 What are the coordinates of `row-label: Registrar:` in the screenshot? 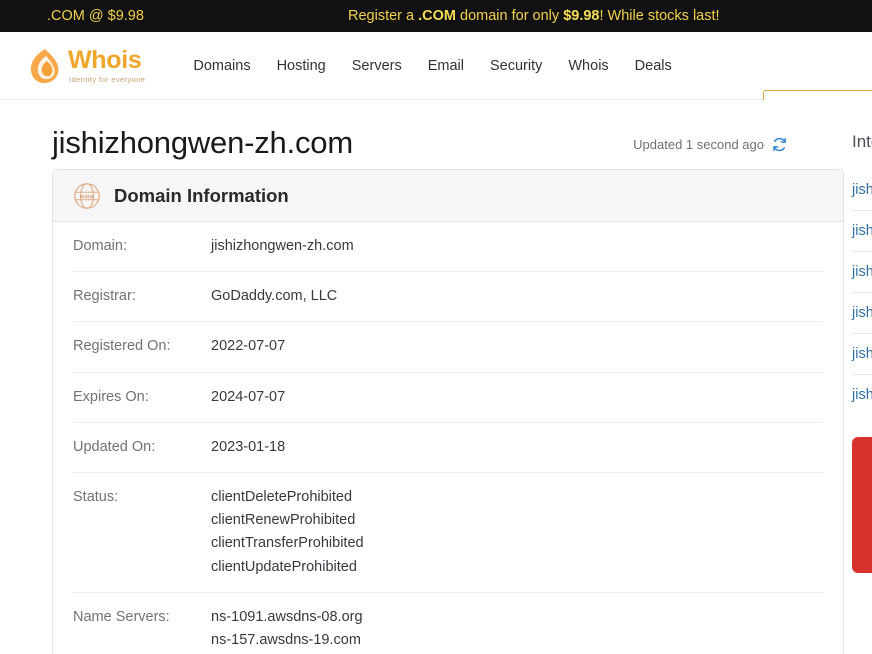 It's located at (104, 296).